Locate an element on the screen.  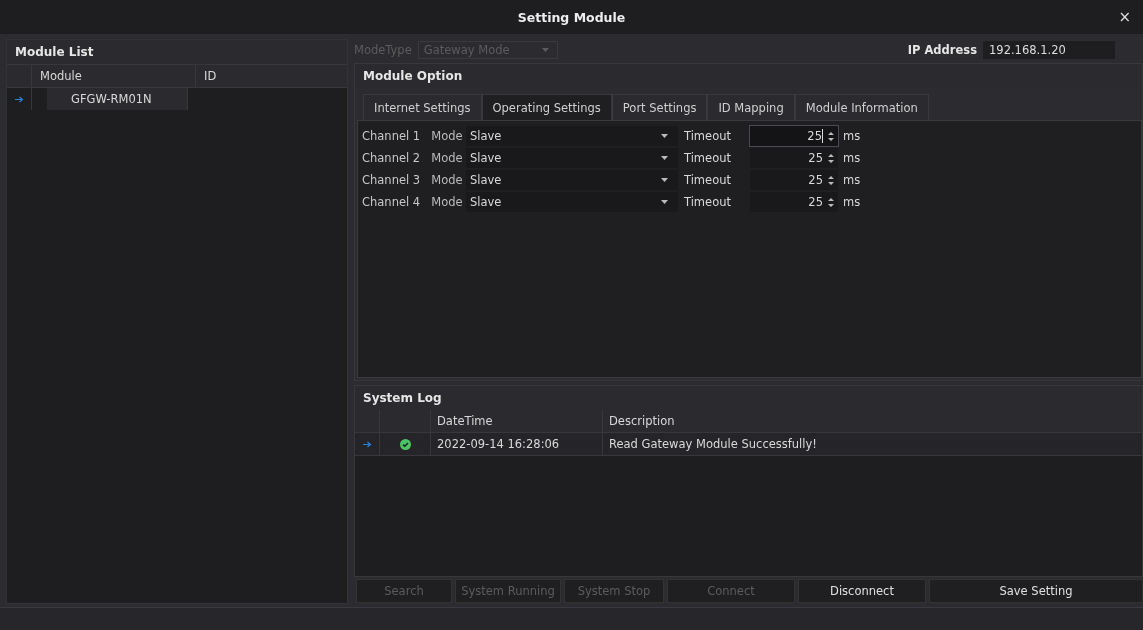
ip-address-field: 192.168.1.20 is located at coordinates (1049, 50).